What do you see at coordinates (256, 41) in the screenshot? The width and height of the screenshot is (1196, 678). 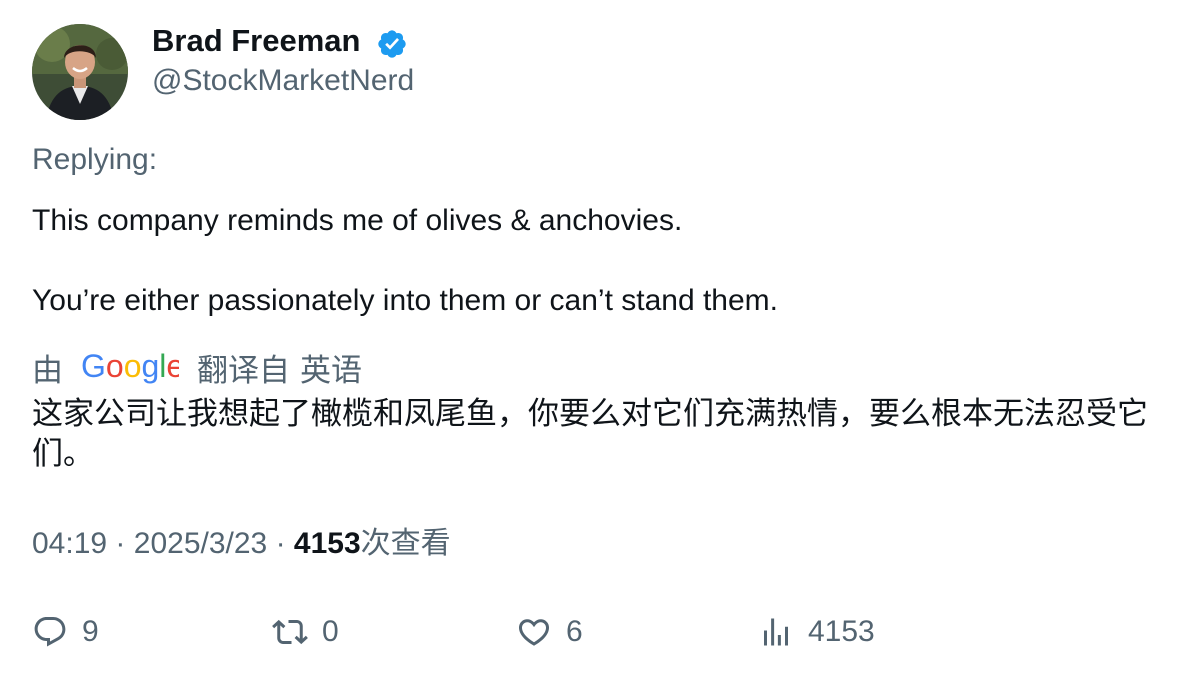 I see `display-name: Brad Freeman` at bounding box center [256, 41].